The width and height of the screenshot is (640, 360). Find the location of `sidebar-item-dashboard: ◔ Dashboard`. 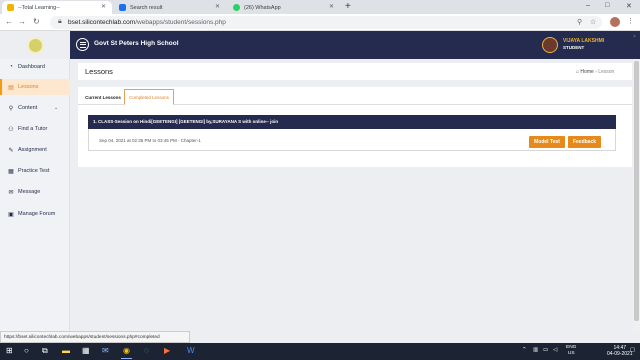

sidebar-item-dashboard: ◔ Dashboard is located at coordinates (35, 67).